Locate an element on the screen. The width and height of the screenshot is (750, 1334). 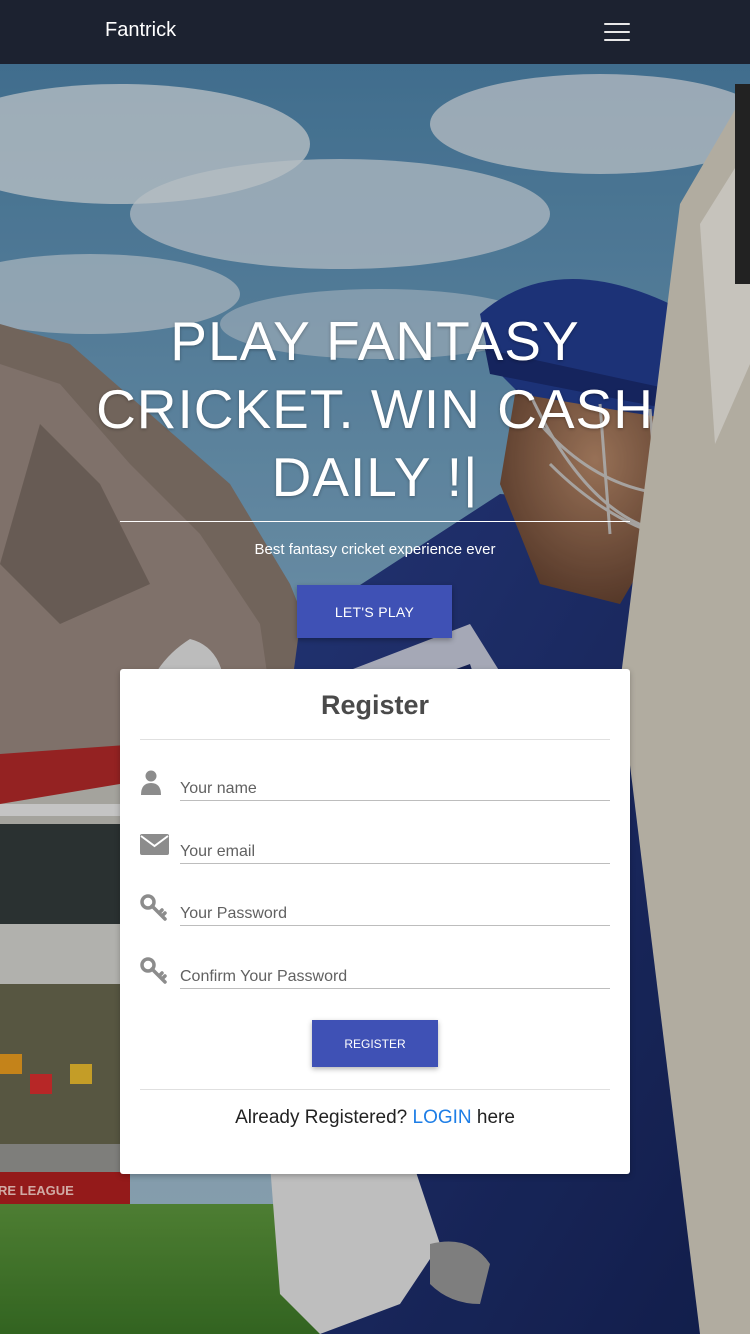
login-prompt: Already Registered? LOGIN here is located at coordinates (375, 1118).